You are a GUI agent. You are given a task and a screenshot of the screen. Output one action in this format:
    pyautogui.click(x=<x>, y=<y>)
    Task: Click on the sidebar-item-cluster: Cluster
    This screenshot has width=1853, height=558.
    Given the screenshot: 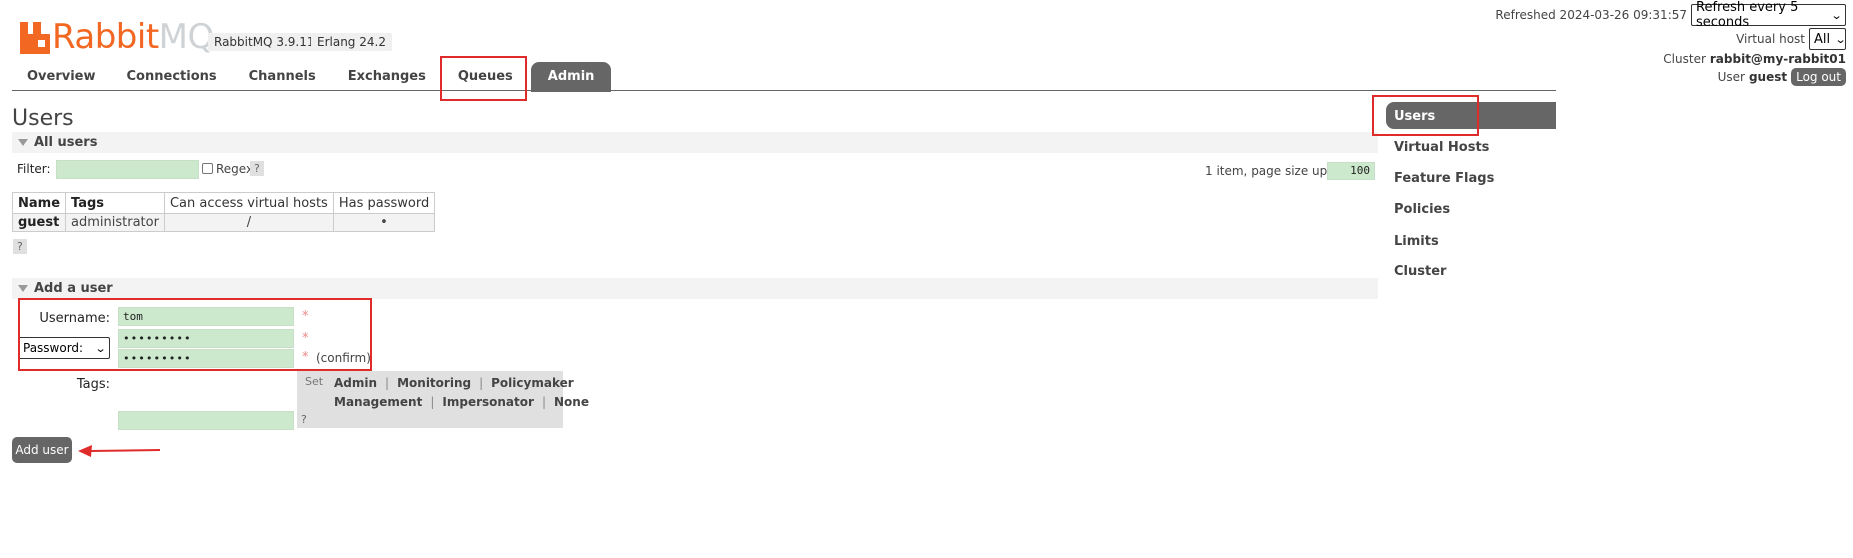 What is the action you would take?
    pyautogui.click(x=1420, y=271)
    